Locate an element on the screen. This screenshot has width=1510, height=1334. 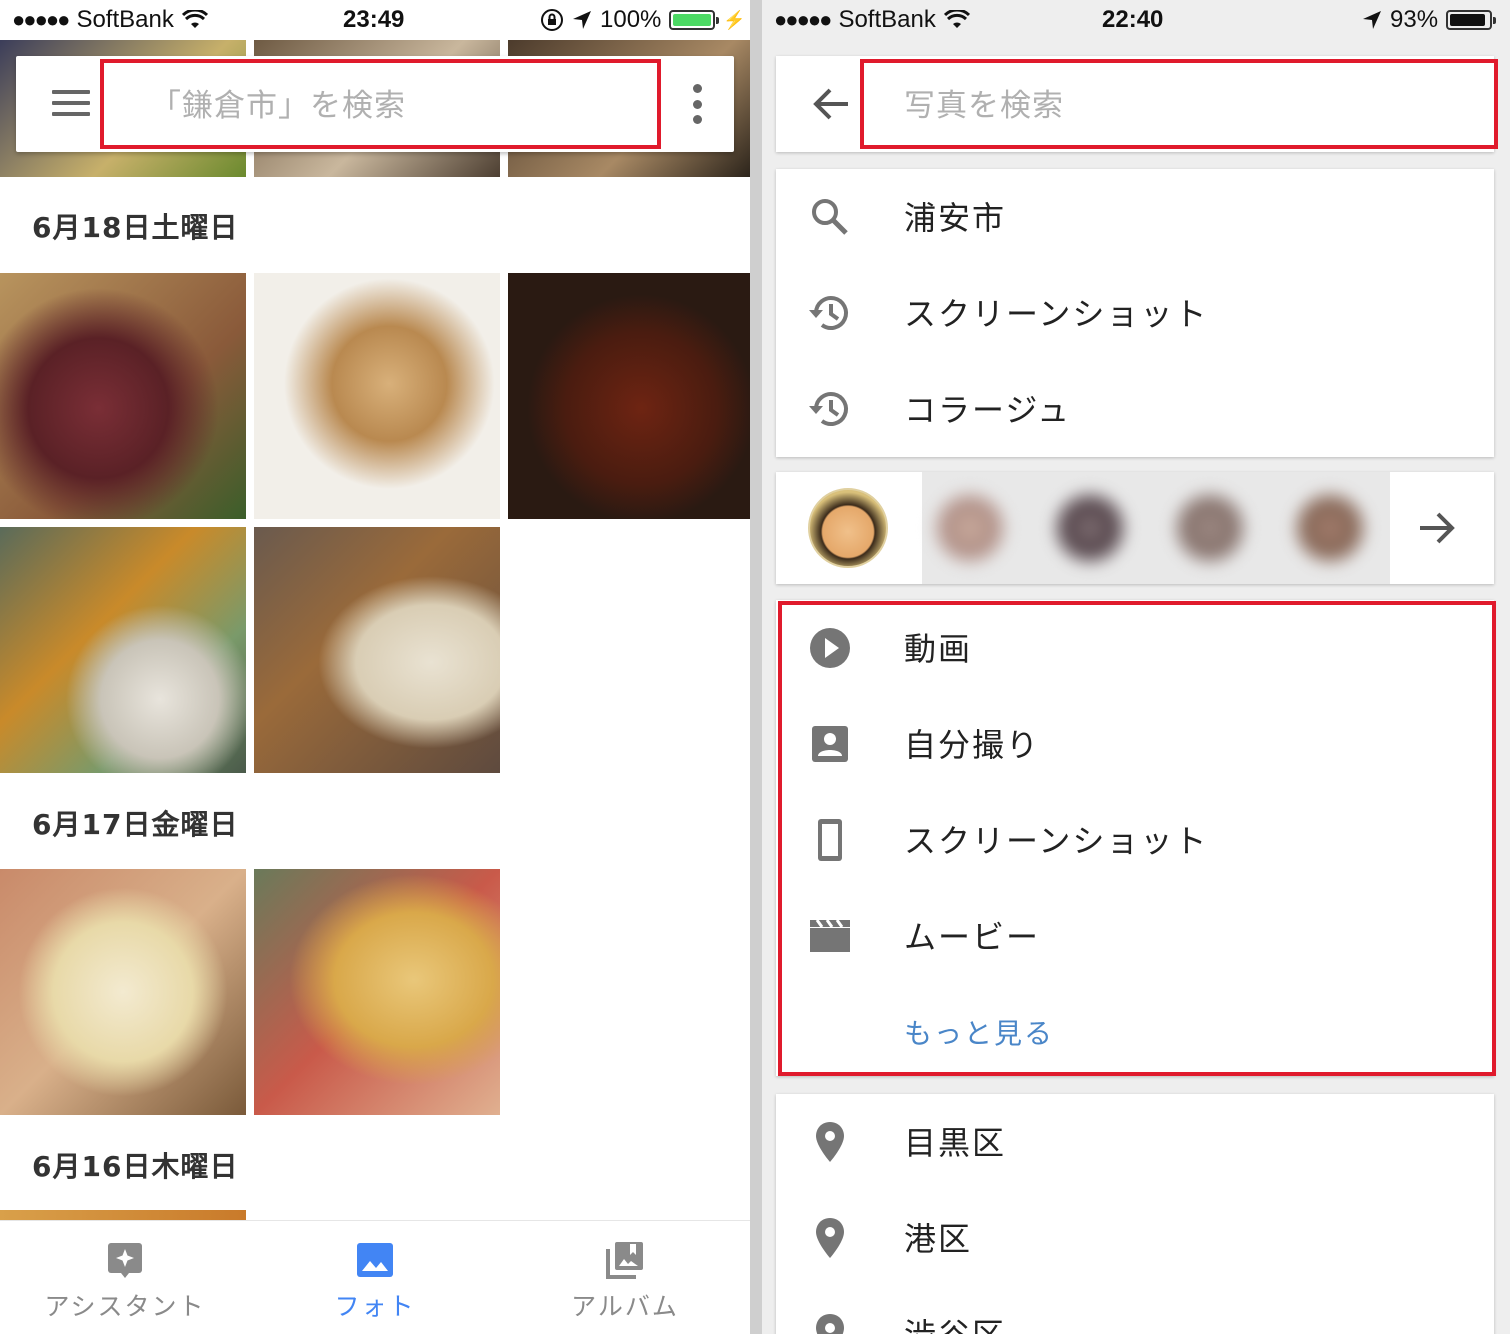
status-bar: ●●●●● SoftBank 22:40 93% is located at coordinates (1136, 20).